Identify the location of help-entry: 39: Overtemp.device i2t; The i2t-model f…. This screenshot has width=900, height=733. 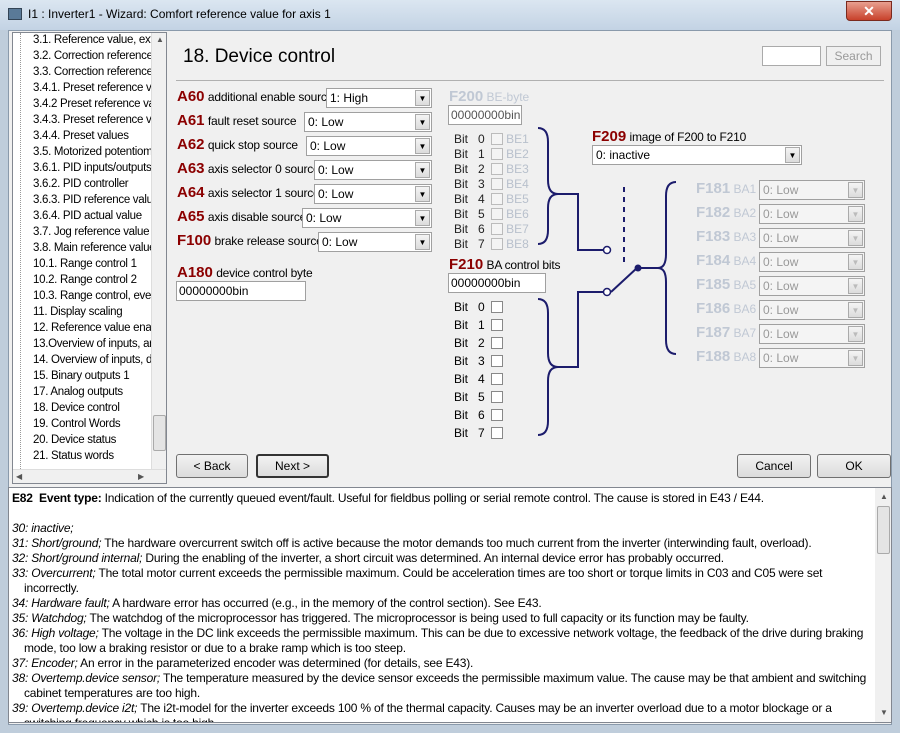
(443, 712).